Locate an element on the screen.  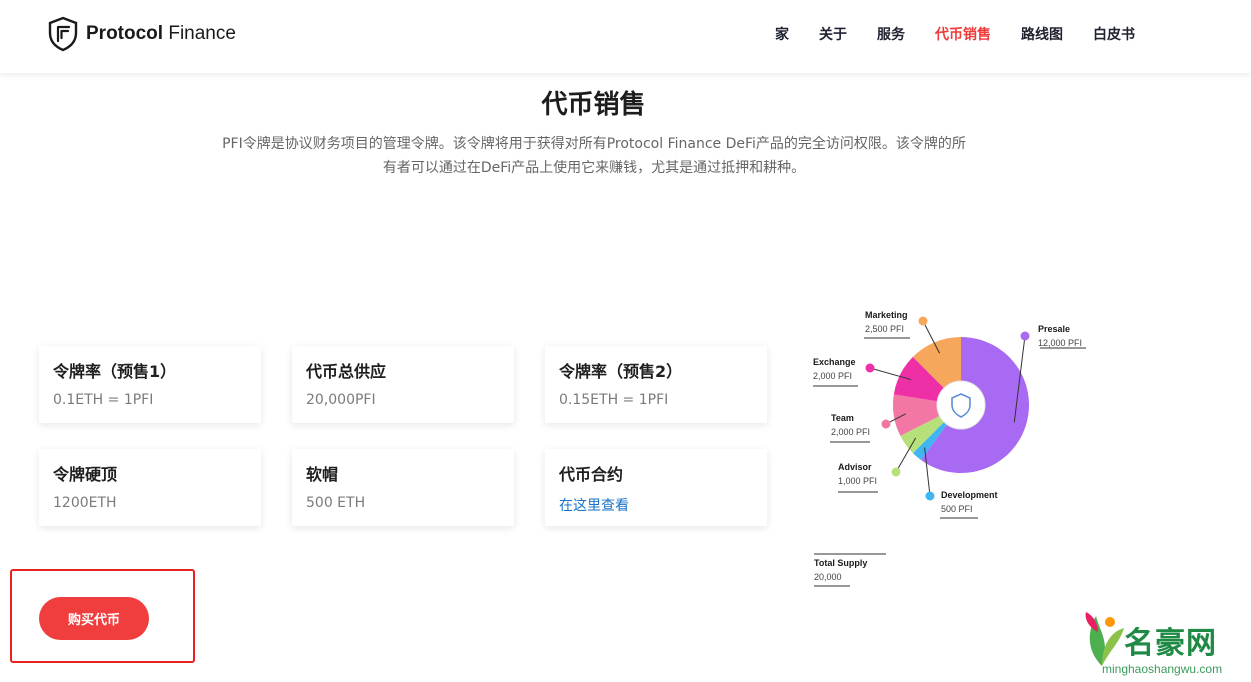
card-value: 1200ETH is located at coordinates (85, 503).